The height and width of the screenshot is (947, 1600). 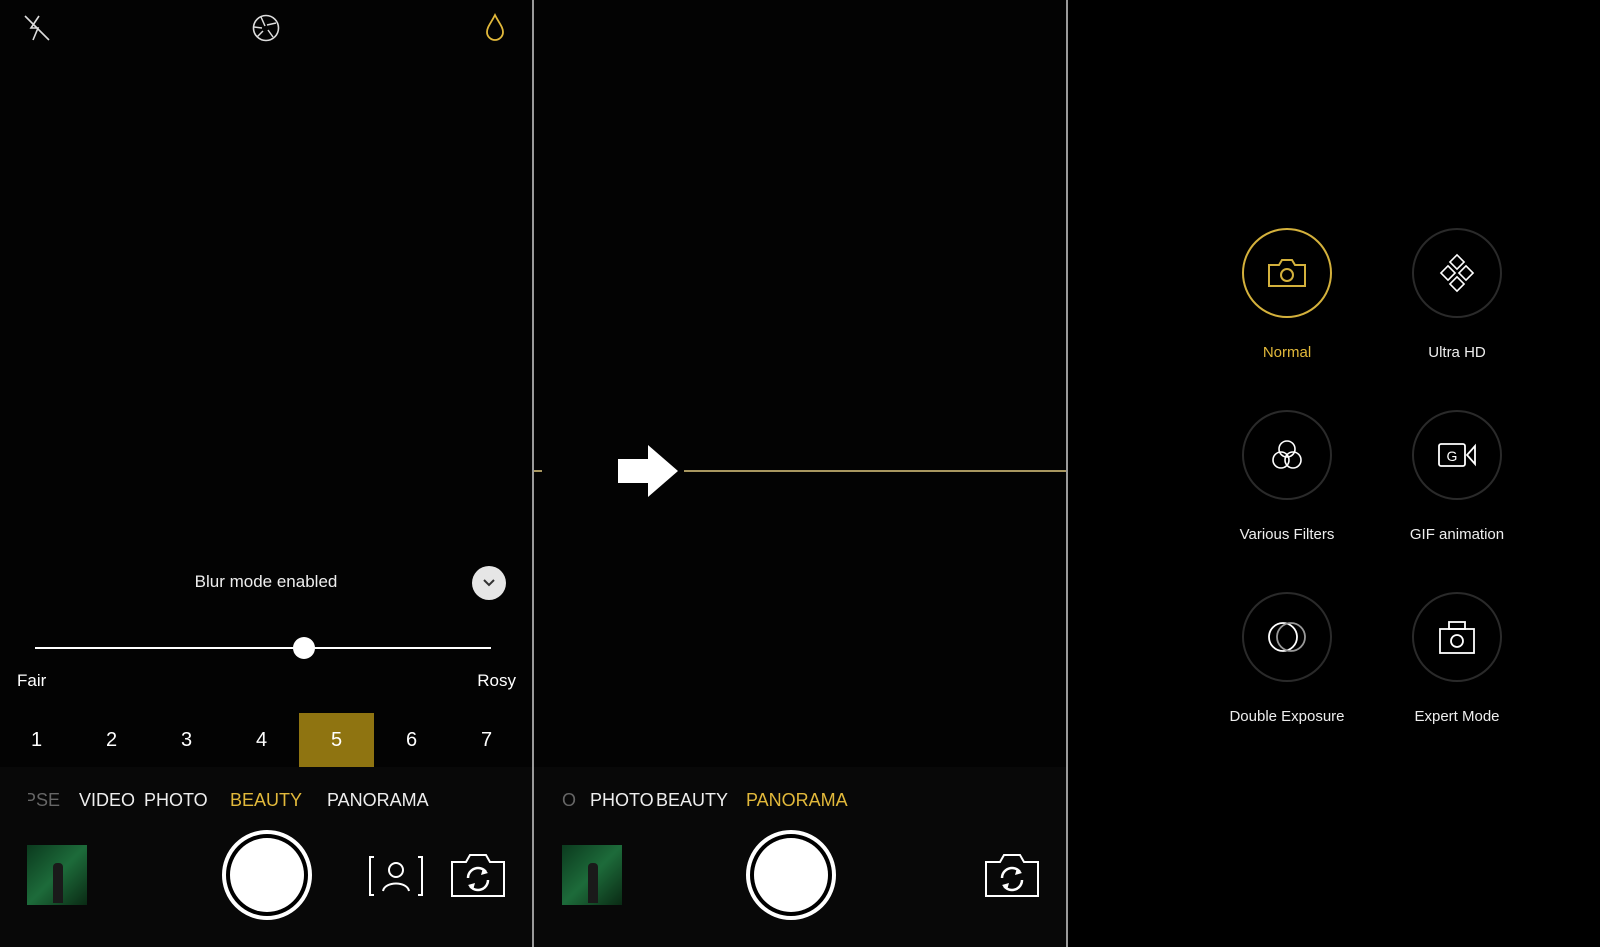 What do you see at coordinates (32, 680) in the screenshot?
I see `slider-min-label: Fair` at bounding box center [32, 680].